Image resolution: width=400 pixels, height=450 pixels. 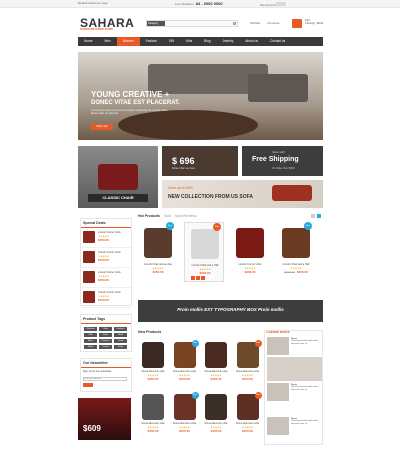 What do you see at coordinates (277, 41) in the screenshot?
I see `nav-item-contact-us: Contact us` at bounding box center [277, 41].